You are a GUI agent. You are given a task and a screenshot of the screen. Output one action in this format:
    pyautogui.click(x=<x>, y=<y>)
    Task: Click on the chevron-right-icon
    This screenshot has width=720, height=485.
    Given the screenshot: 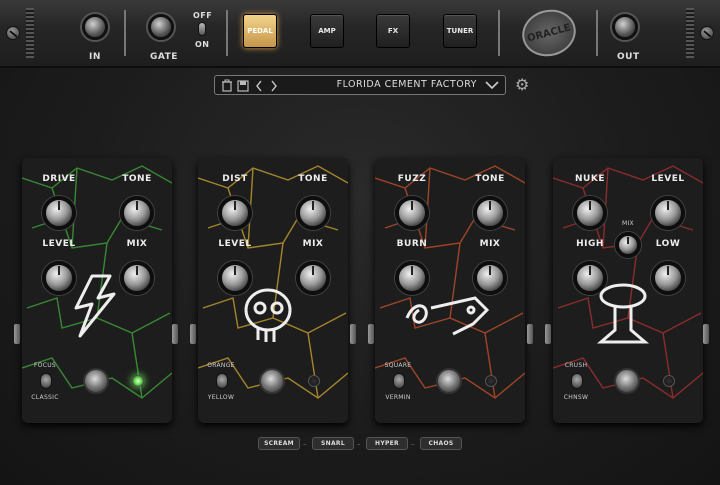 What is the action you would take?
    pyautogui.click(x=274, y=86)
    